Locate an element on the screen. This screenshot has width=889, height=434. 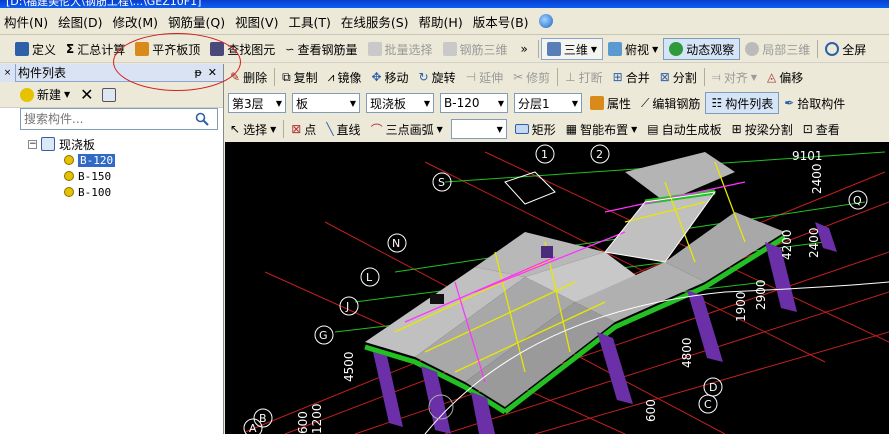
split-icon: ⊠ is located at coordinates (664, 77).